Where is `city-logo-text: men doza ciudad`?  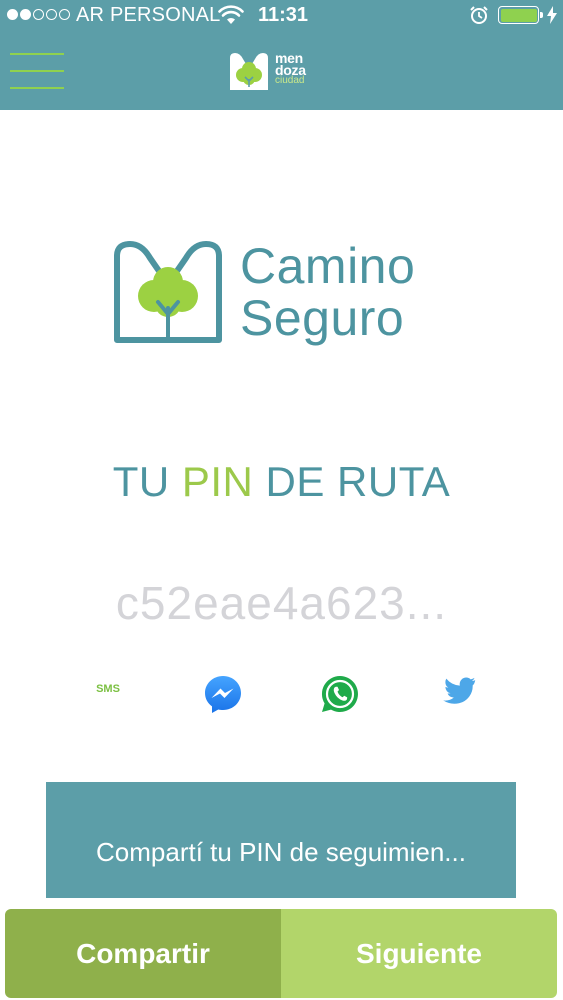 city-logo-text: men doza ciudad is located at coordinates (290, 68).